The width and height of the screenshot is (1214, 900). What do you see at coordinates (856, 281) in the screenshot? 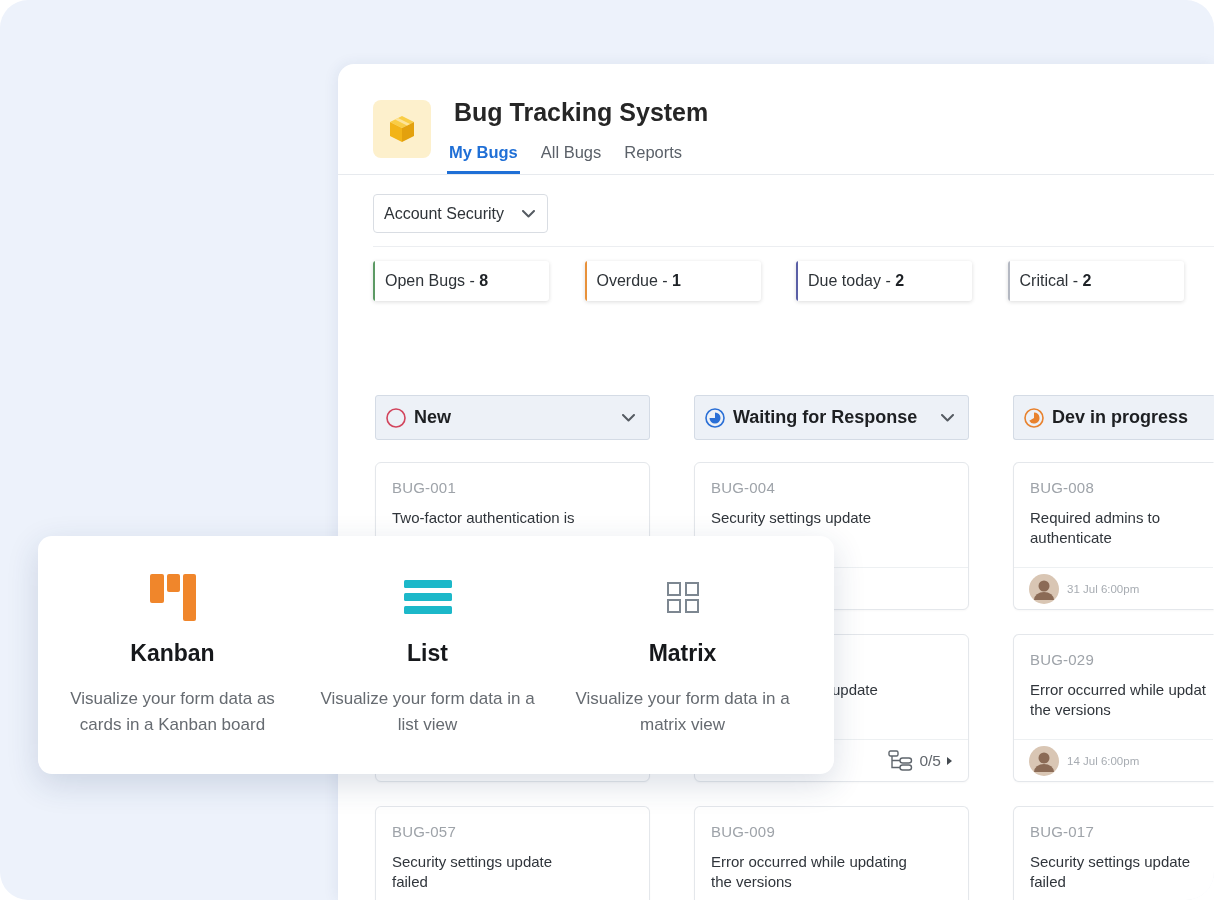
I see `stat-label: Due today - 2` at bounding box center [856, 281].